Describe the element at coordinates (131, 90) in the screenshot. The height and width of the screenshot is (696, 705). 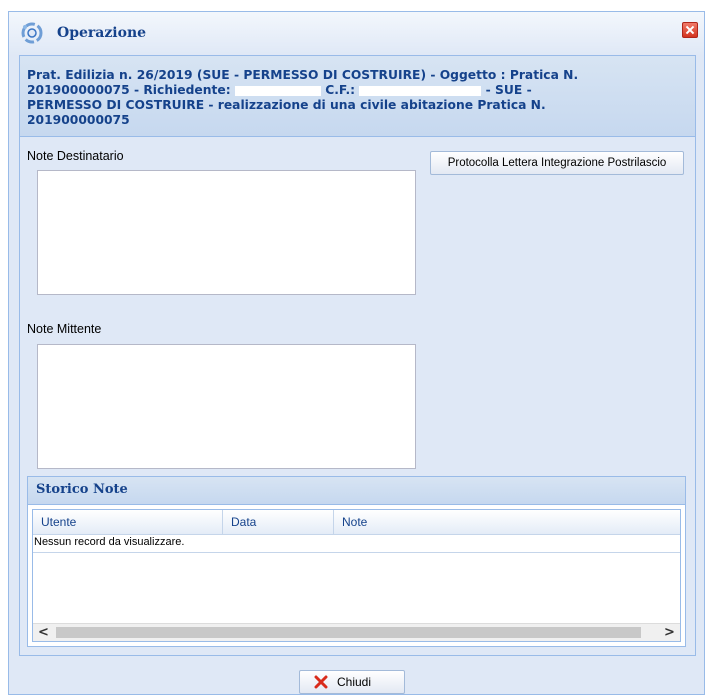
I see `header-line-2a: 201900000075 - Richiedente:` at that location.